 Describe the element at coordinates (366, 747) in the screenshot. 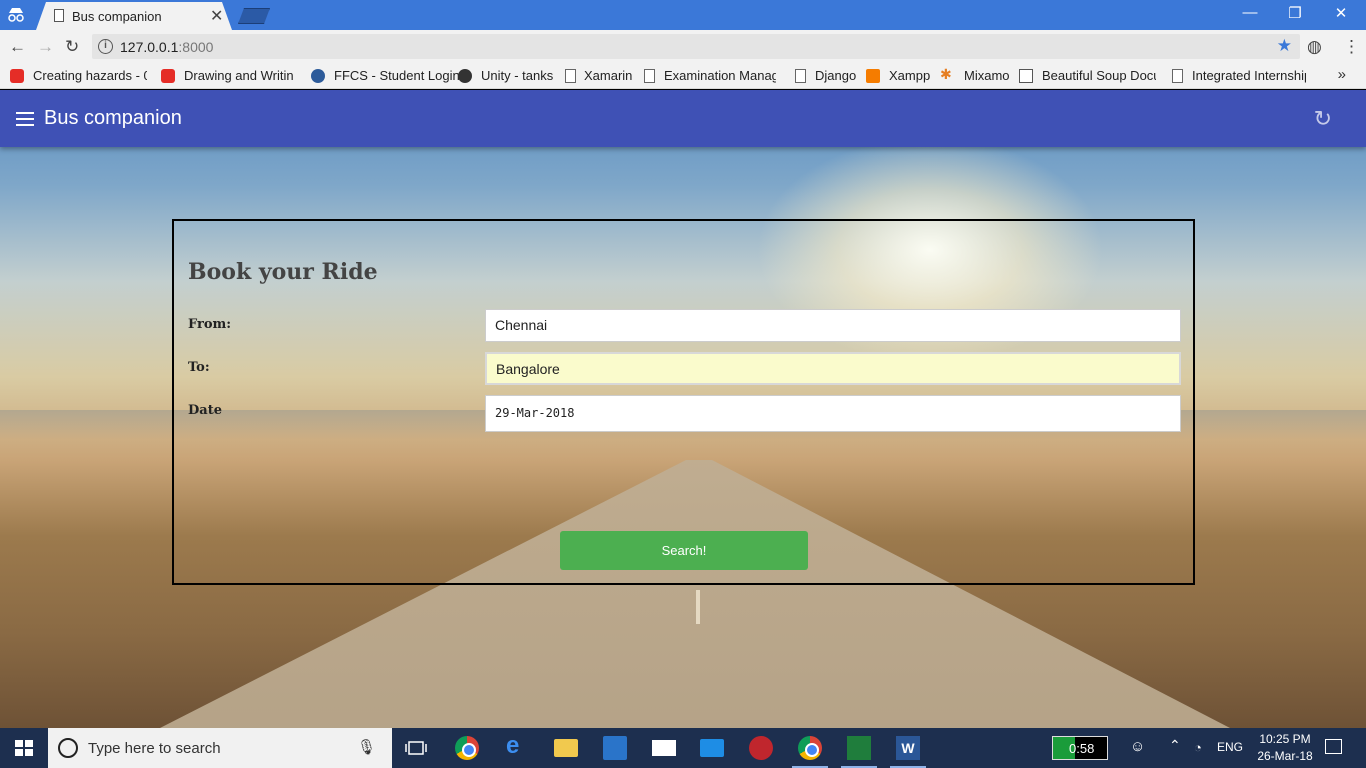

I see `microphone-icon: 🎙` at that location.